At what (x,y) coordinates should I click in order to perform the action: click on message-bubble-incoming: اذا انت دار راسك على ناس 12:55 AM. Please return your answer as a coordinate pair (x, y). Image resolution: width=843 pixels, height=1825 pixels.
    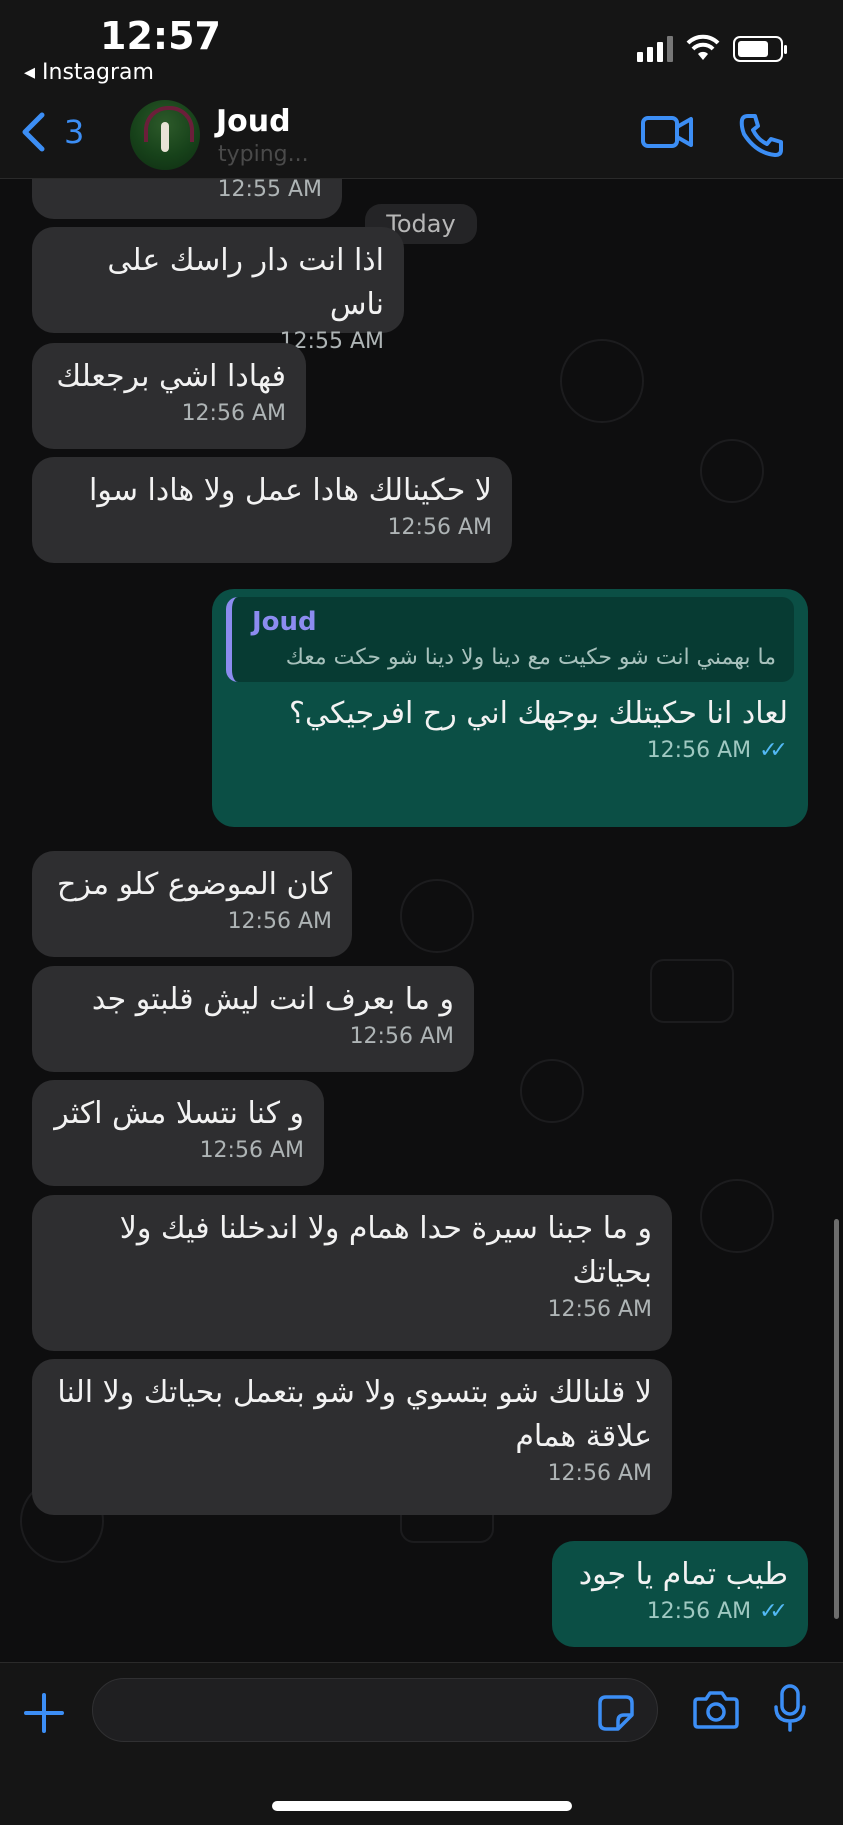
    Looking at the image, I should click on (218, 290).